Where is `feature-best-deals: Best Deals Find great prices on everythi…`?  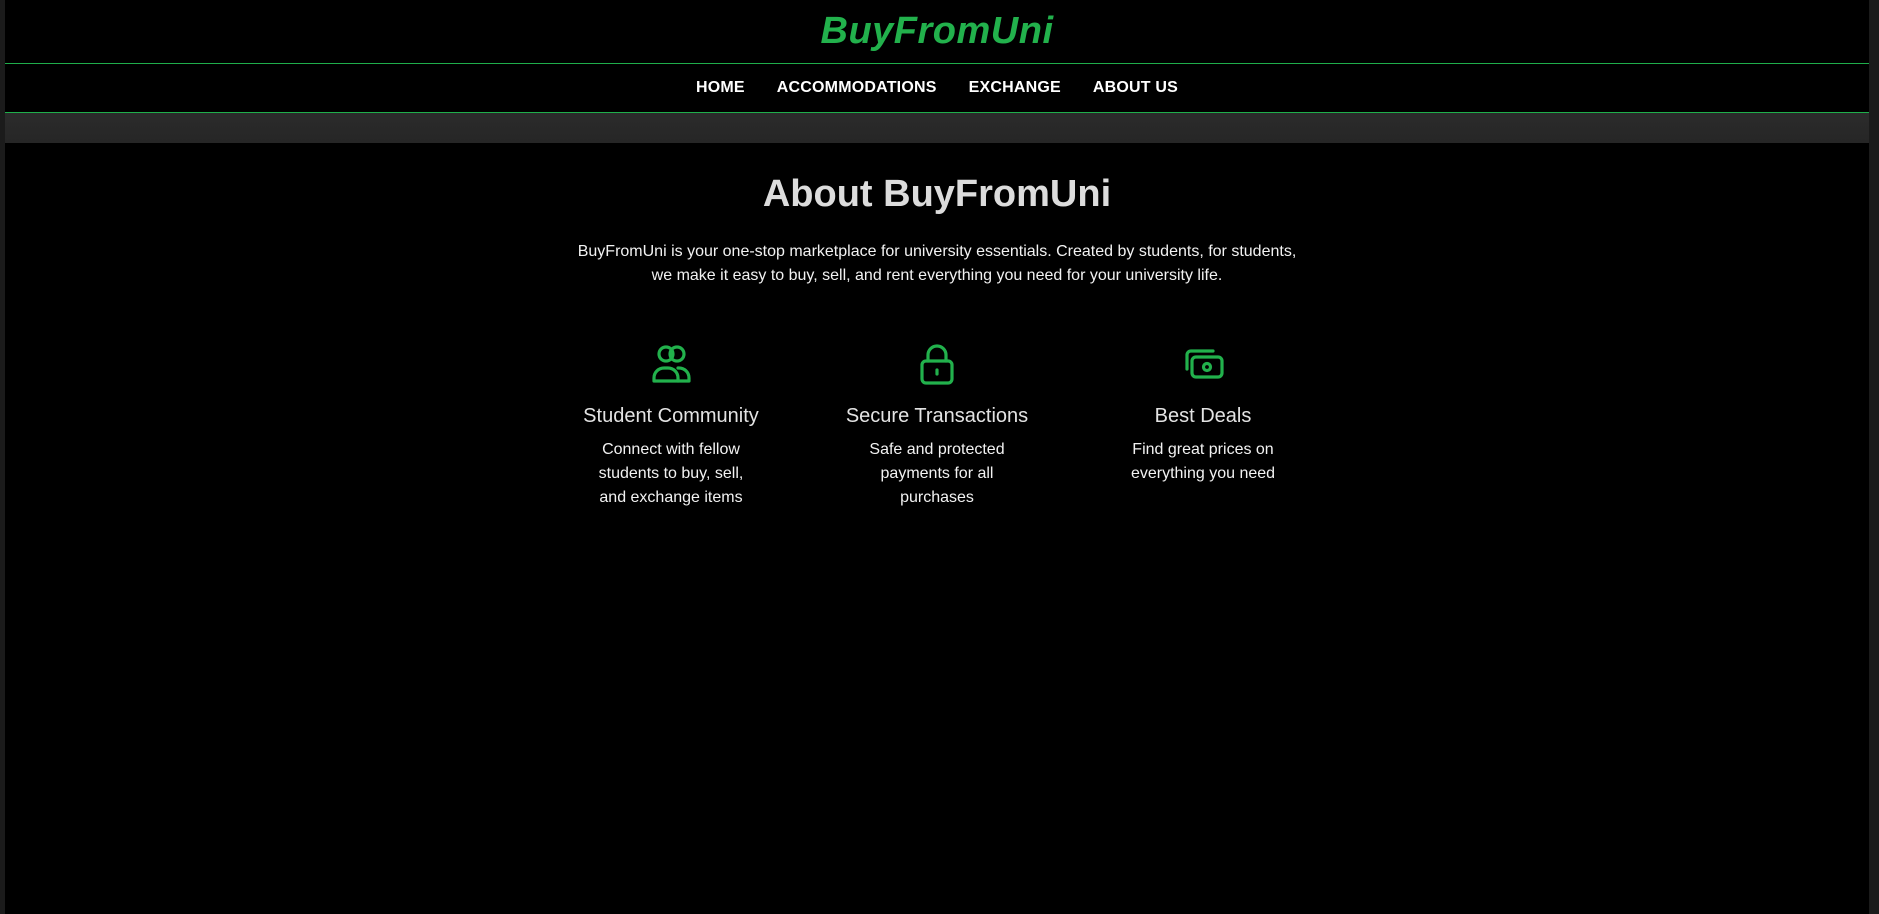
feature-best-deals: Best Deals Find great prices on everythi… is located at coordinates (1203, 414).